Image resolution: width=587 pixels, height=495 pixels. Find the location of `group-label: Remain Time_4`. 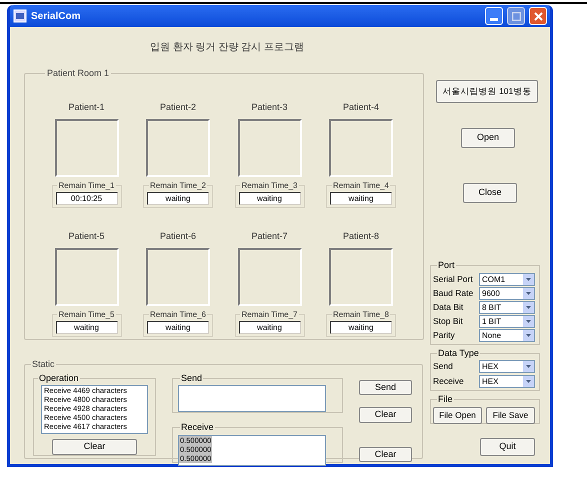

group-label: Remain Time_4 is located at coordinates (361, 186).